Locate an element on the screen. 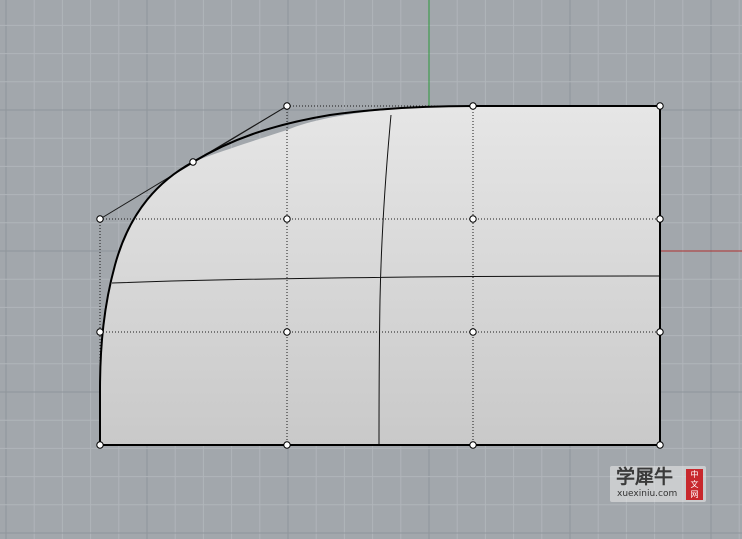  watermark-logo: 学犀牛 xuexiniu.com 中 文 网 is located at coordinates (658, 484).